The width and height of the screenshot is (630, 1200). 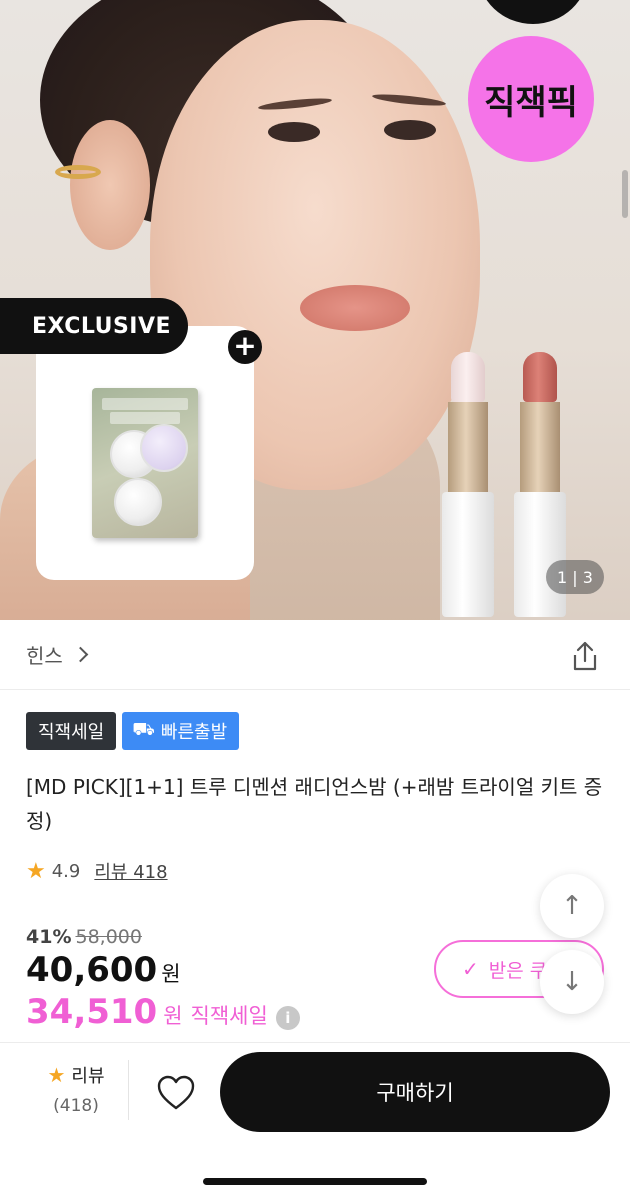 I want to click on rating-row: ★ 4.9 리뷰 418, so click(x=97, y=871).